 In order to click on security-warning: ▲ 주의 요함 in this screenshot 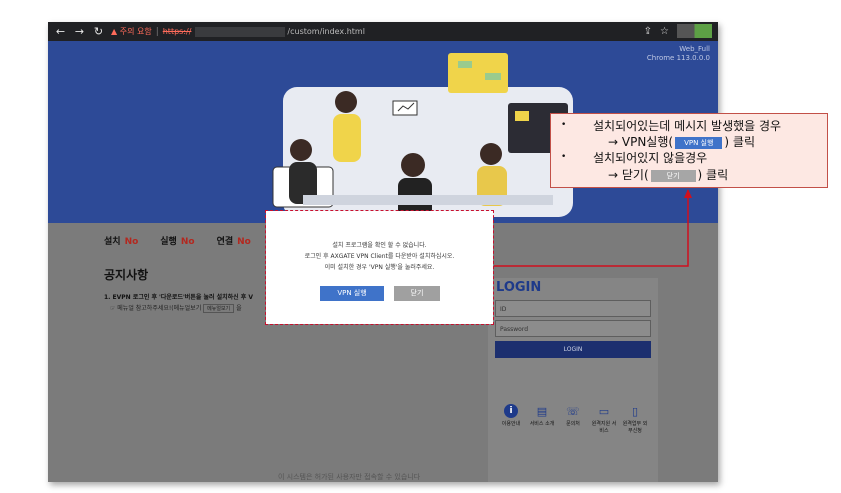, I will do `click(131, 31)`.